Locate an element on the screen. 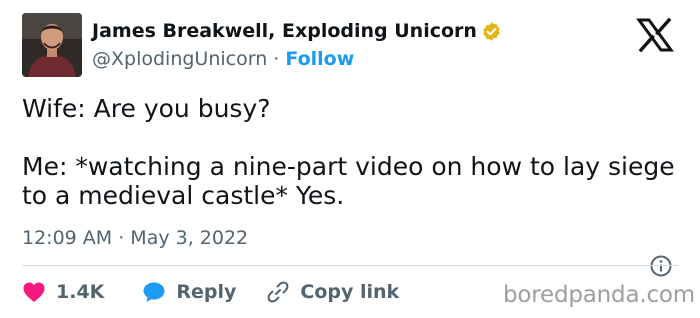 Image resolution: width=700 pixels, height=318 pixels. reply-button: Reply is located at coordinates (189, 292).